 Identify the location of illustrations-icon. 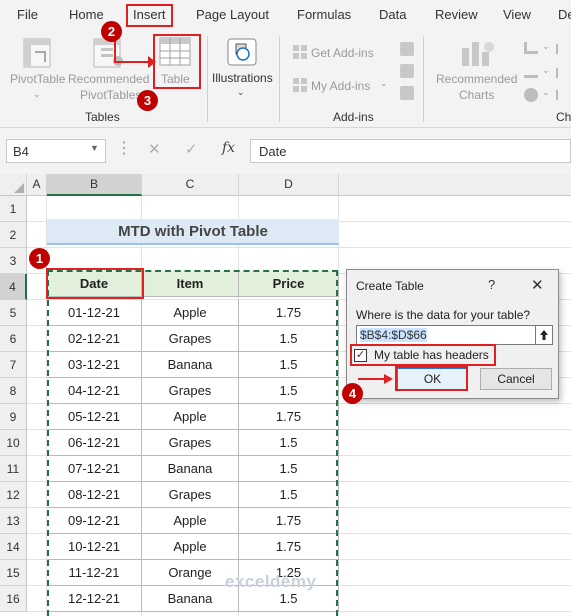
(242, 52).